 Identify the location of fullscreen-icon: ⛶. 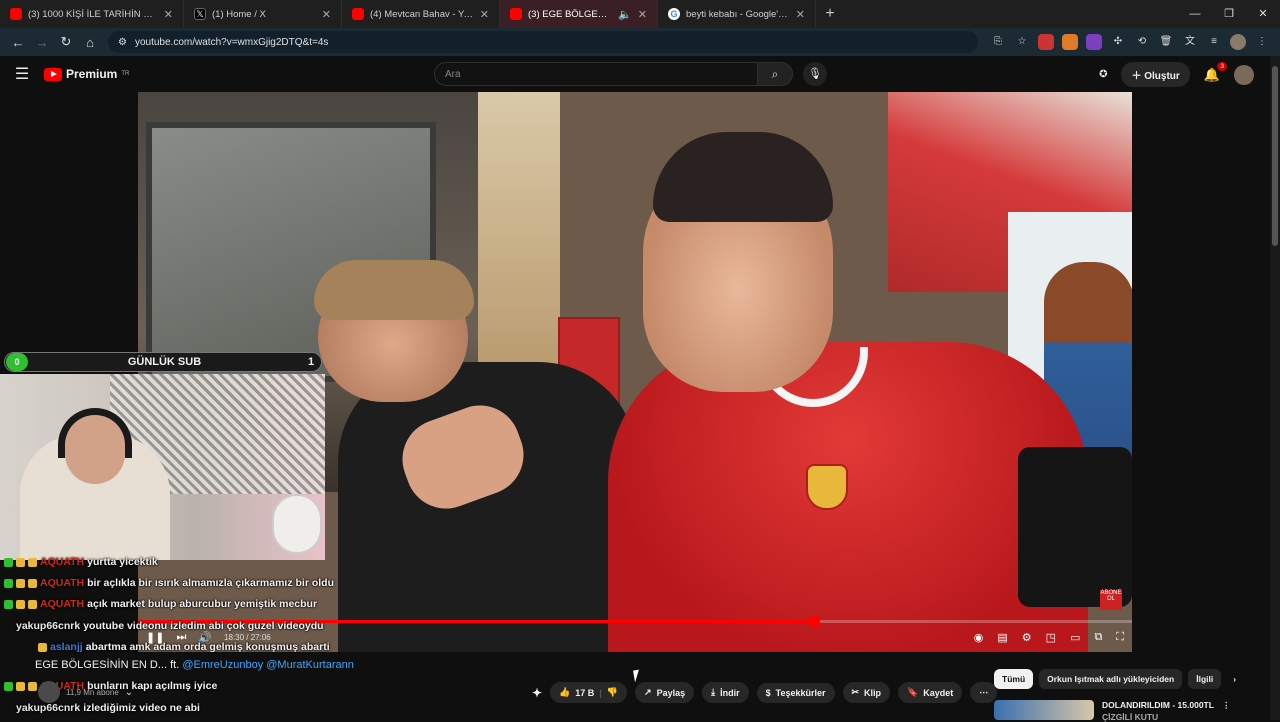
(1120, 637).